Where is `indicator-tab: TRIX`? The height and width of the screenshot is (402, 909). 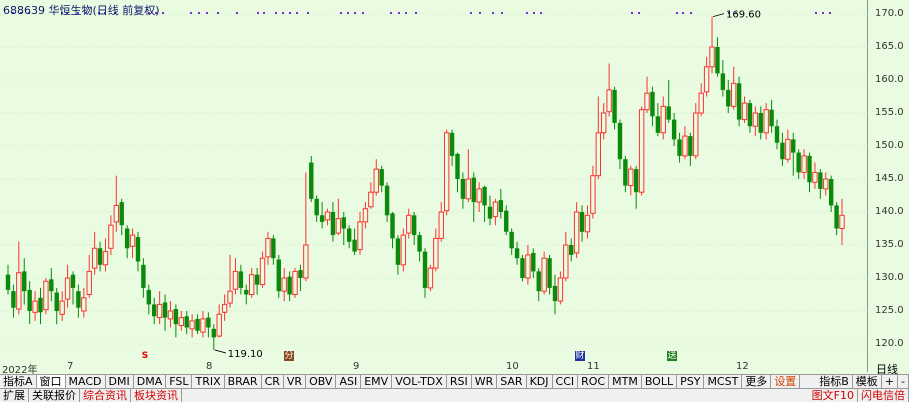 indicator-tab: TRIX is located at coordinates (208, 382).